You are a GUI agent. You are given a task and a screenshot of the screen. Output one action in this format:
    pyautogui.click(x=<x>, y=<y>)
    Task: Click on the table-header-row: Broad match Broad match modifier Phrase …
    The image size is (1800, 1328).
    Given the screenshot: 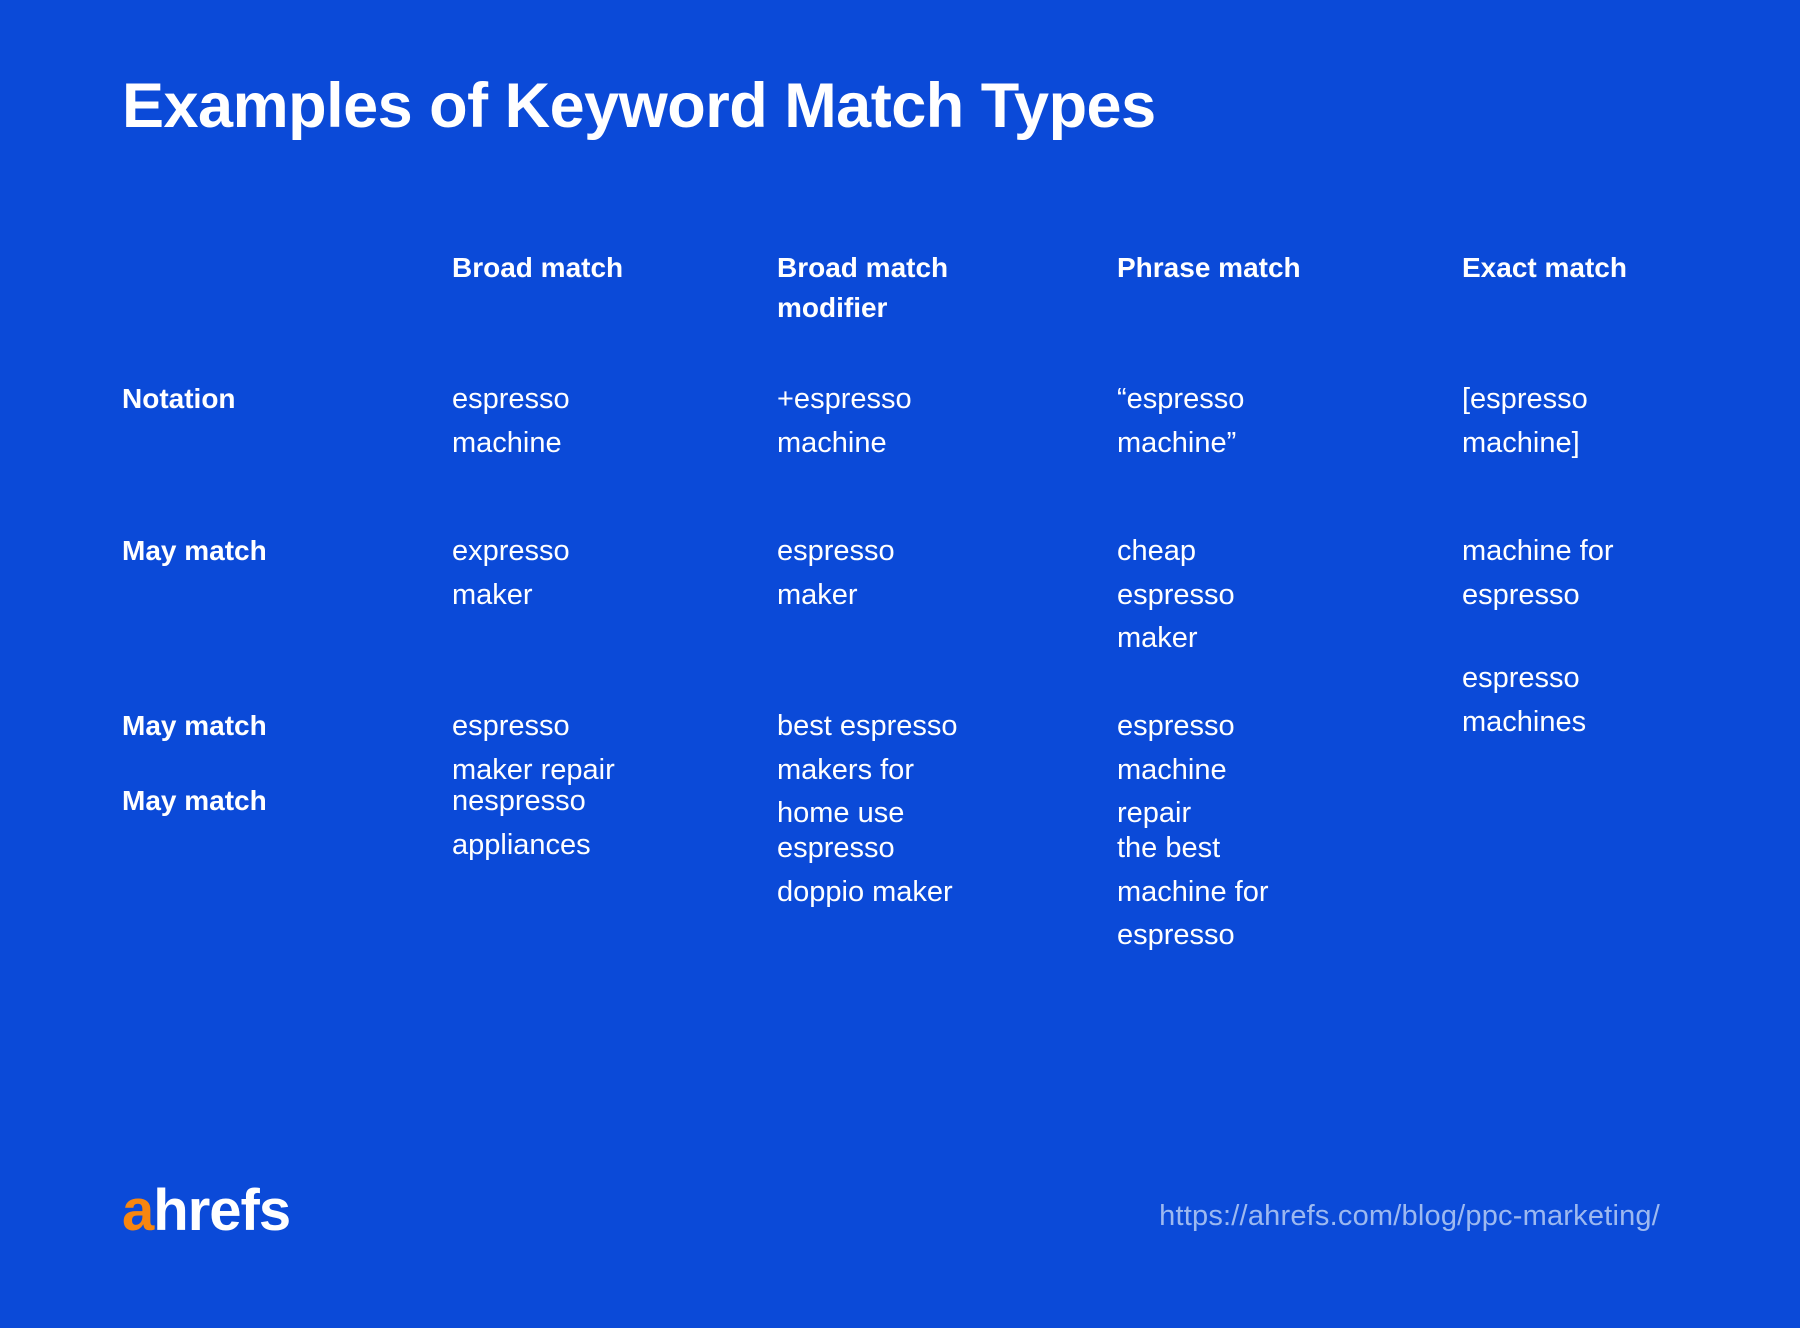 What is the action you would take?
    pyautogui.click(x=902, y=288)
    